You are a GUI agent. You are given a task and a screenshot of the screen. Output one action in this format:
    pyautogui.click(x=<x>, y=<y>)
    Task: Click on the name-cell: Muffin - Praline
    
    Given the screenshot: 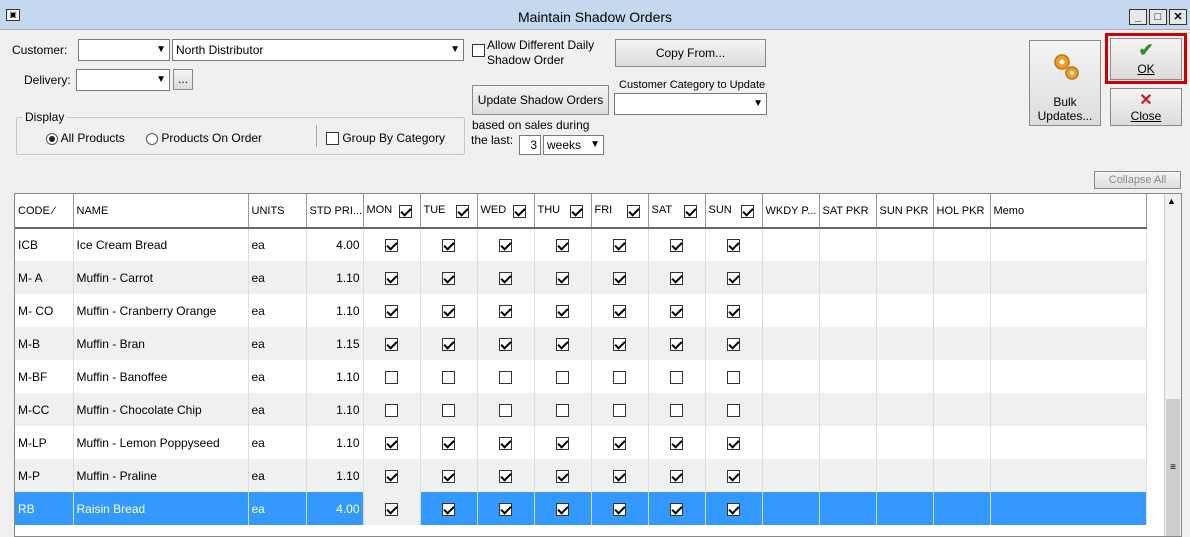 What is the action you would take?
    pyautogui.click(x=161, y=475)
    